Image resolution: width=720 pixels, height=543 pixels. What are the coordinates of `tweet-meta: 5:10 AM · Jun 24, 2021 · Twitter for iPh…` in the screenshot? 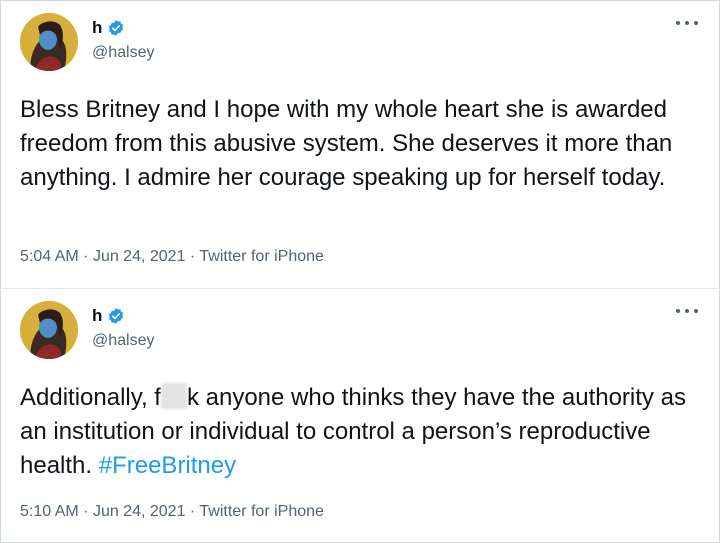 It's located at (172, 512).